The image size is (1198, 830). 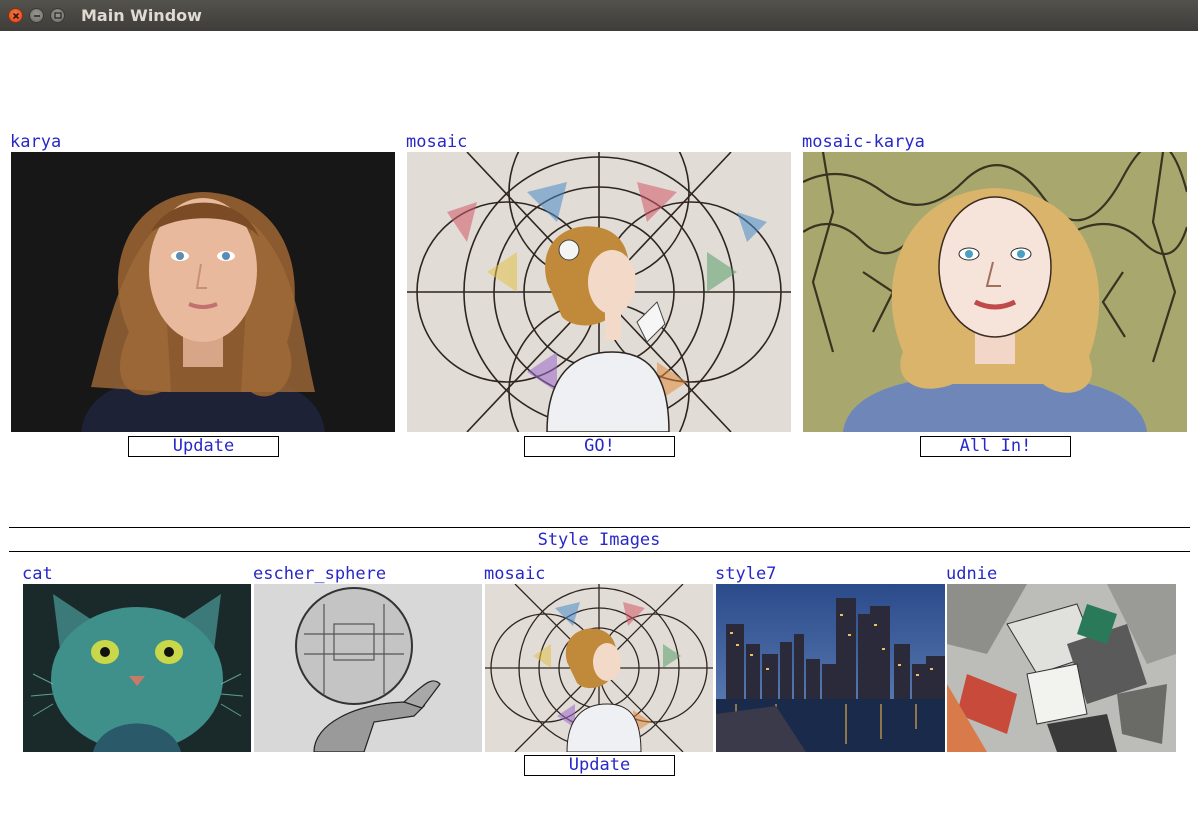 I want to click on style-thumb-label-escher: escher_sphere, so click(x=320, y=574).